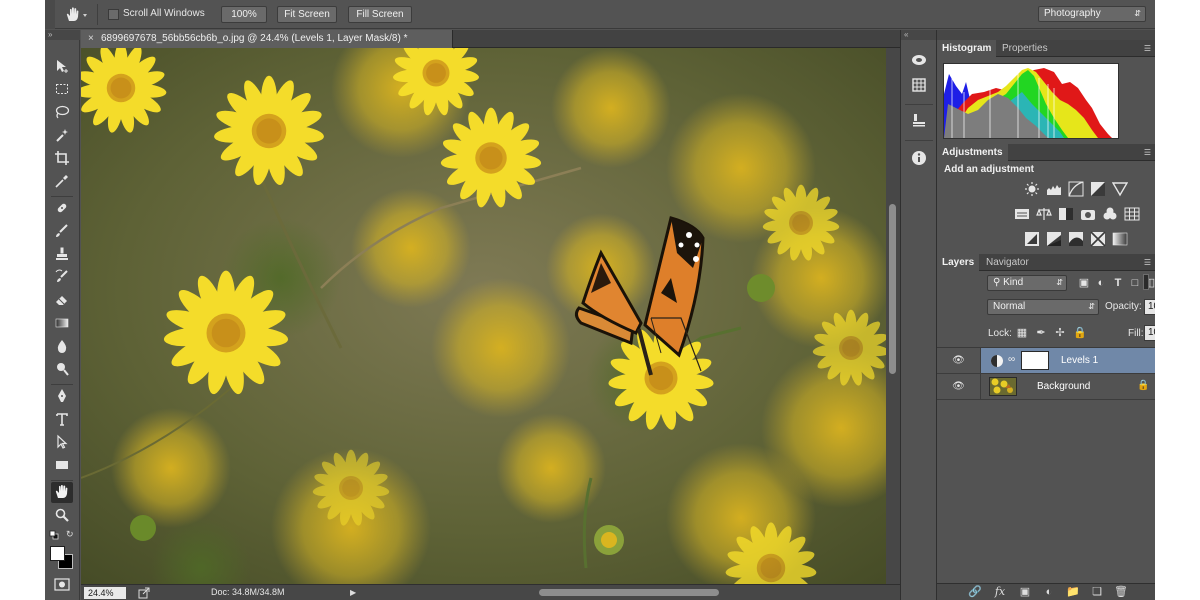  Describe the element at coordinates (1076, 189) in the screenshot. I see `curves-icon` at that location.